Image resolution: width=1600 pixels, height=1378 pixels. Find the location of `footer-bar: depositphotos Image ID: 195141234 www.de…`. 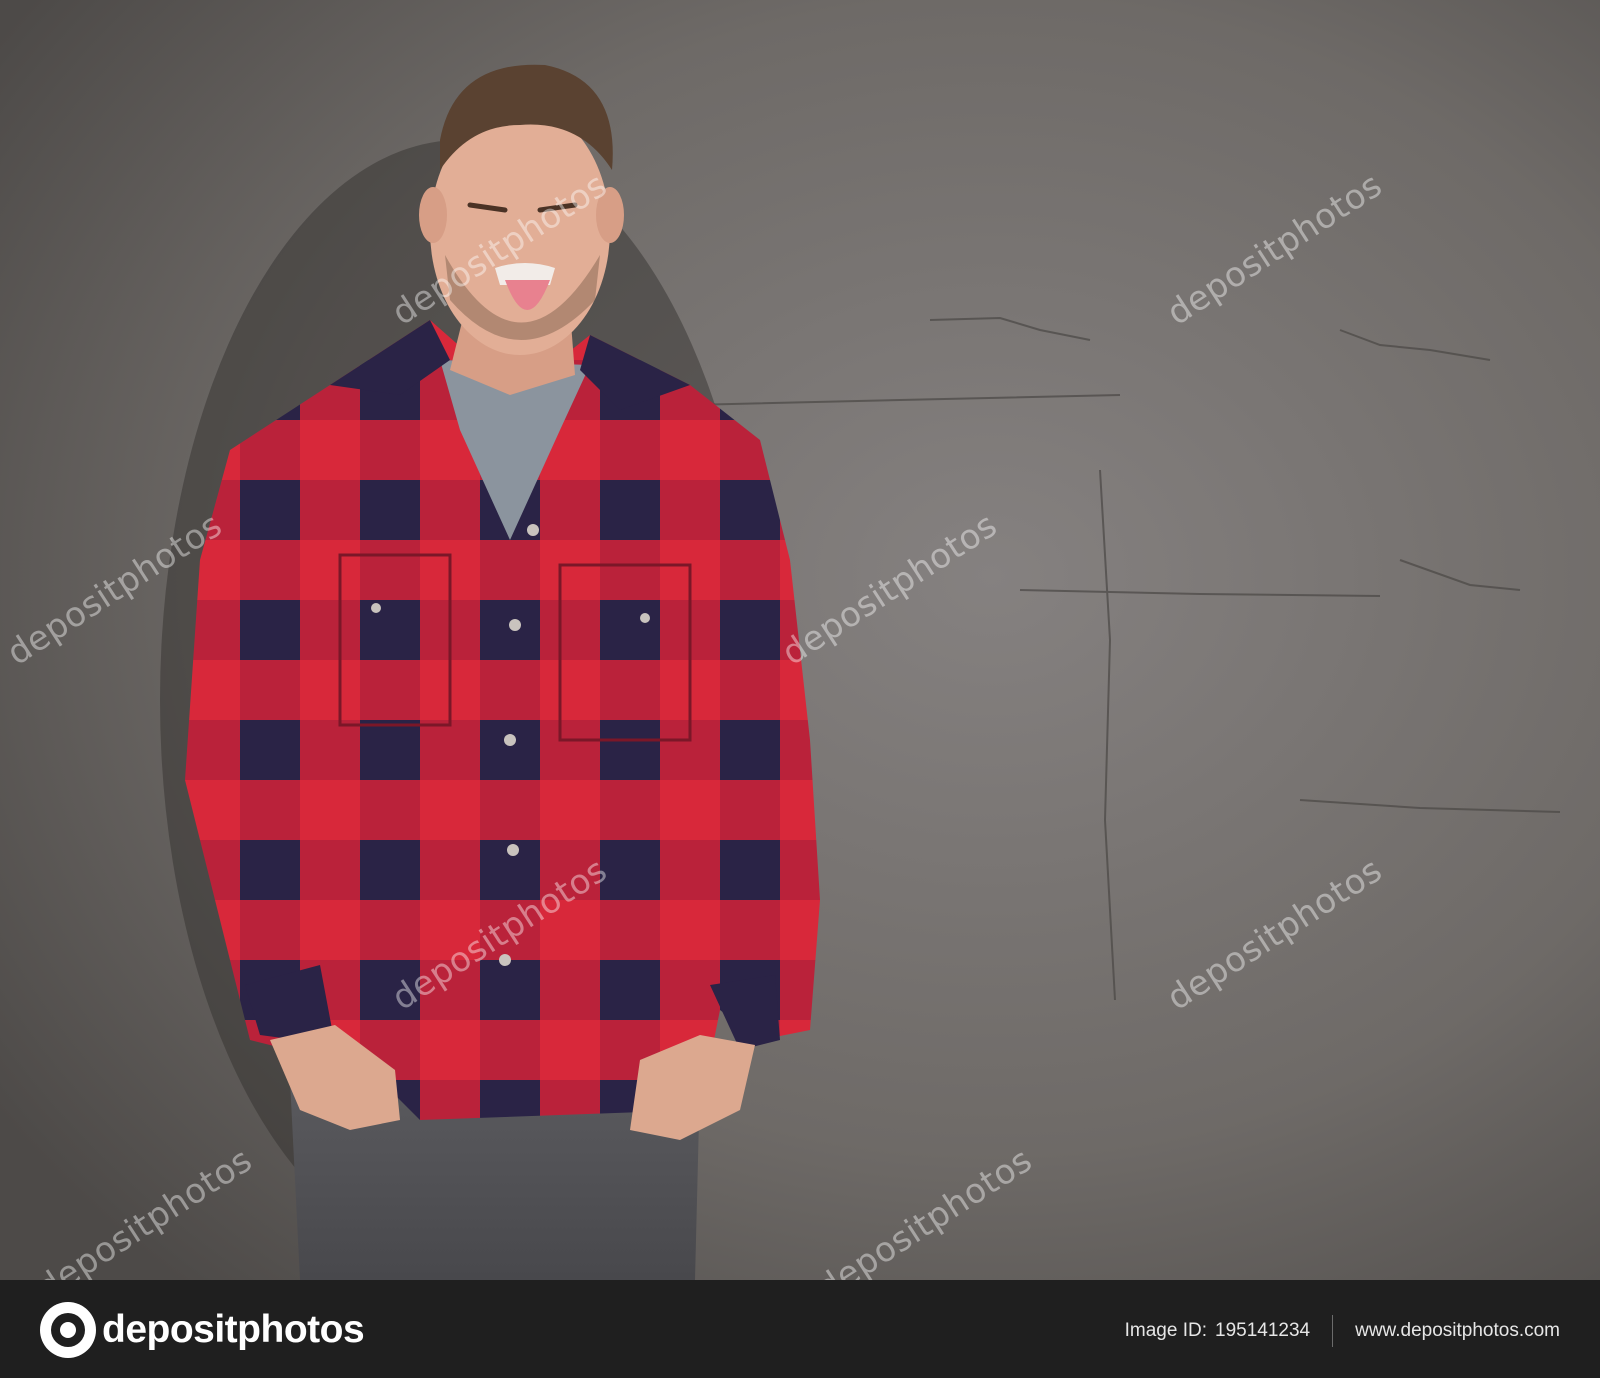

footer-bar: depositphotos Image ID: 195141234 www.de… is located at coordinates (800, 1329).